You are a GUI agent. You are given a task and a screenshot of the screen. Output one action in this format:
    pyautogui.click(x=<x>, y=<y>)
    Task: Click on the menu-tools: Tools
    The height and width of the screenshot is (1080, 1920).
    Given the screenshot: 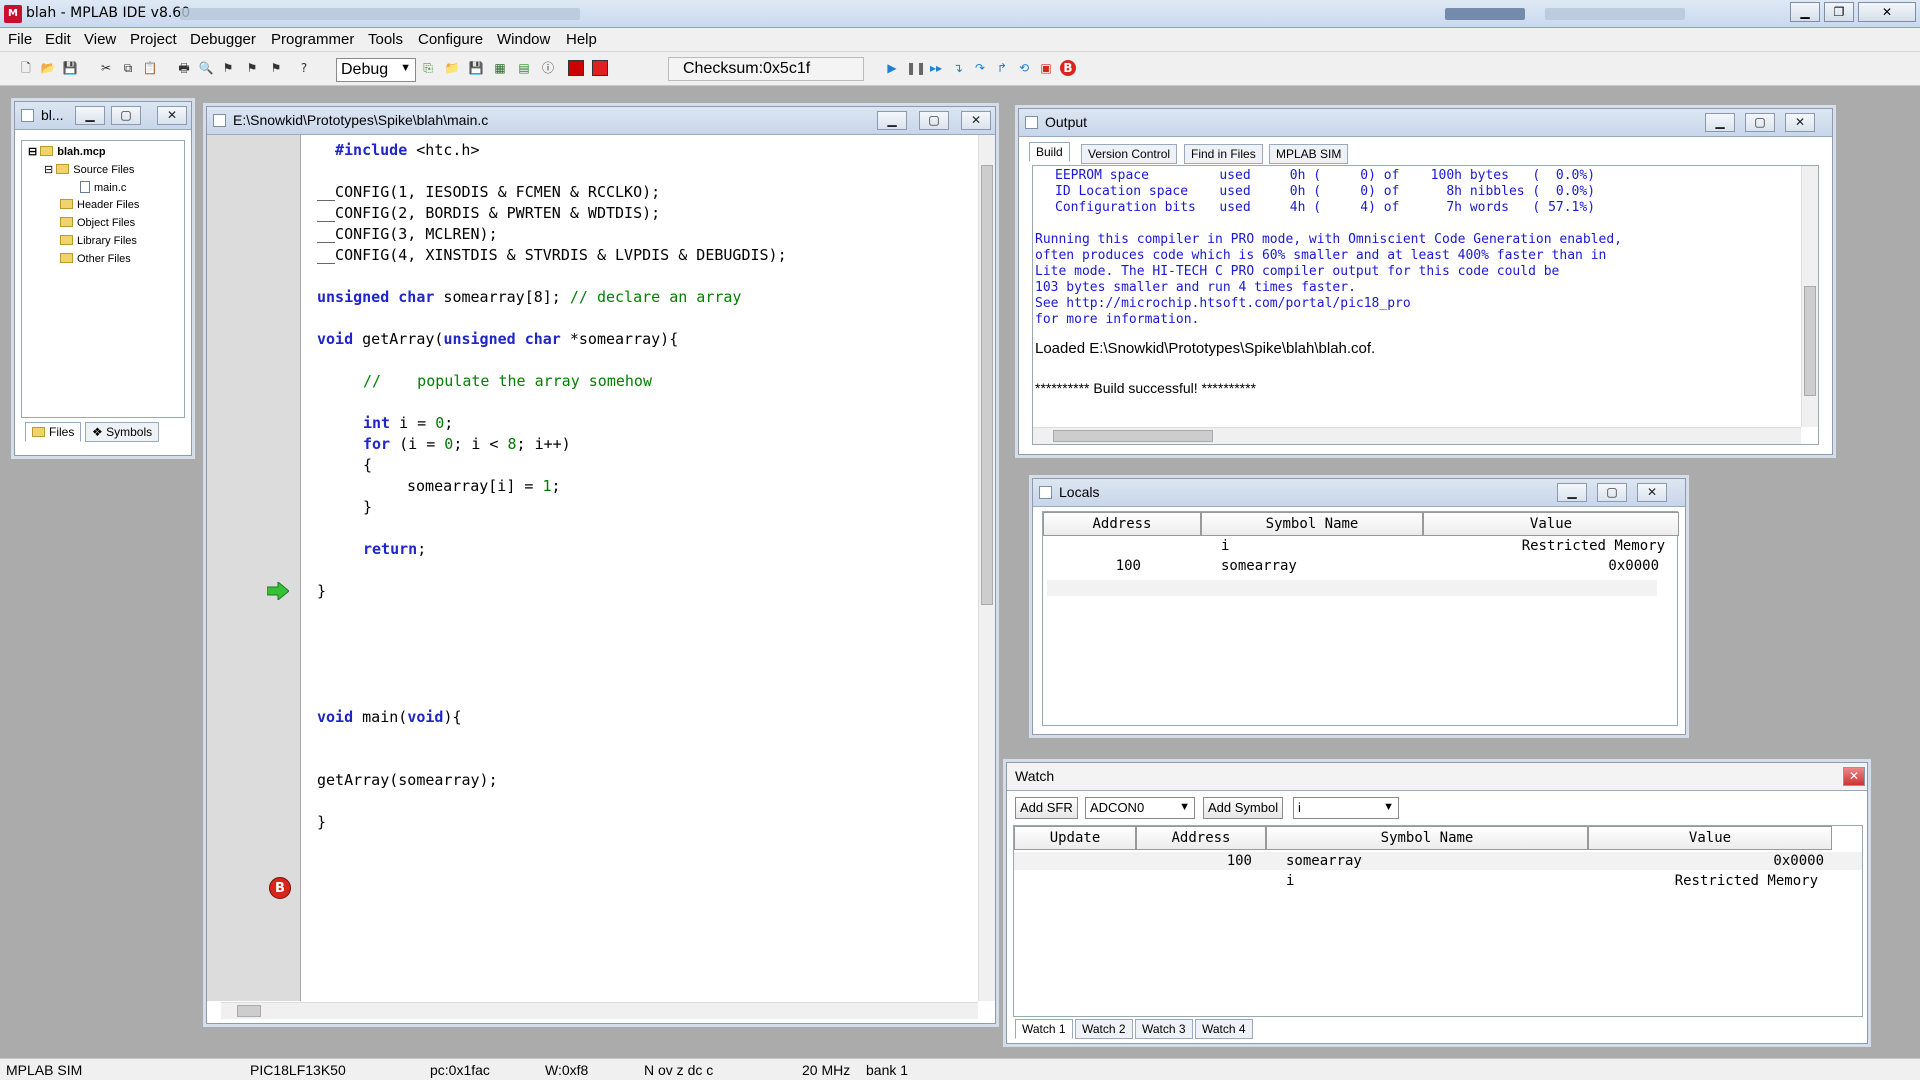 What is the action you would take?
    pyautogui.click(x=385, y=39)
    